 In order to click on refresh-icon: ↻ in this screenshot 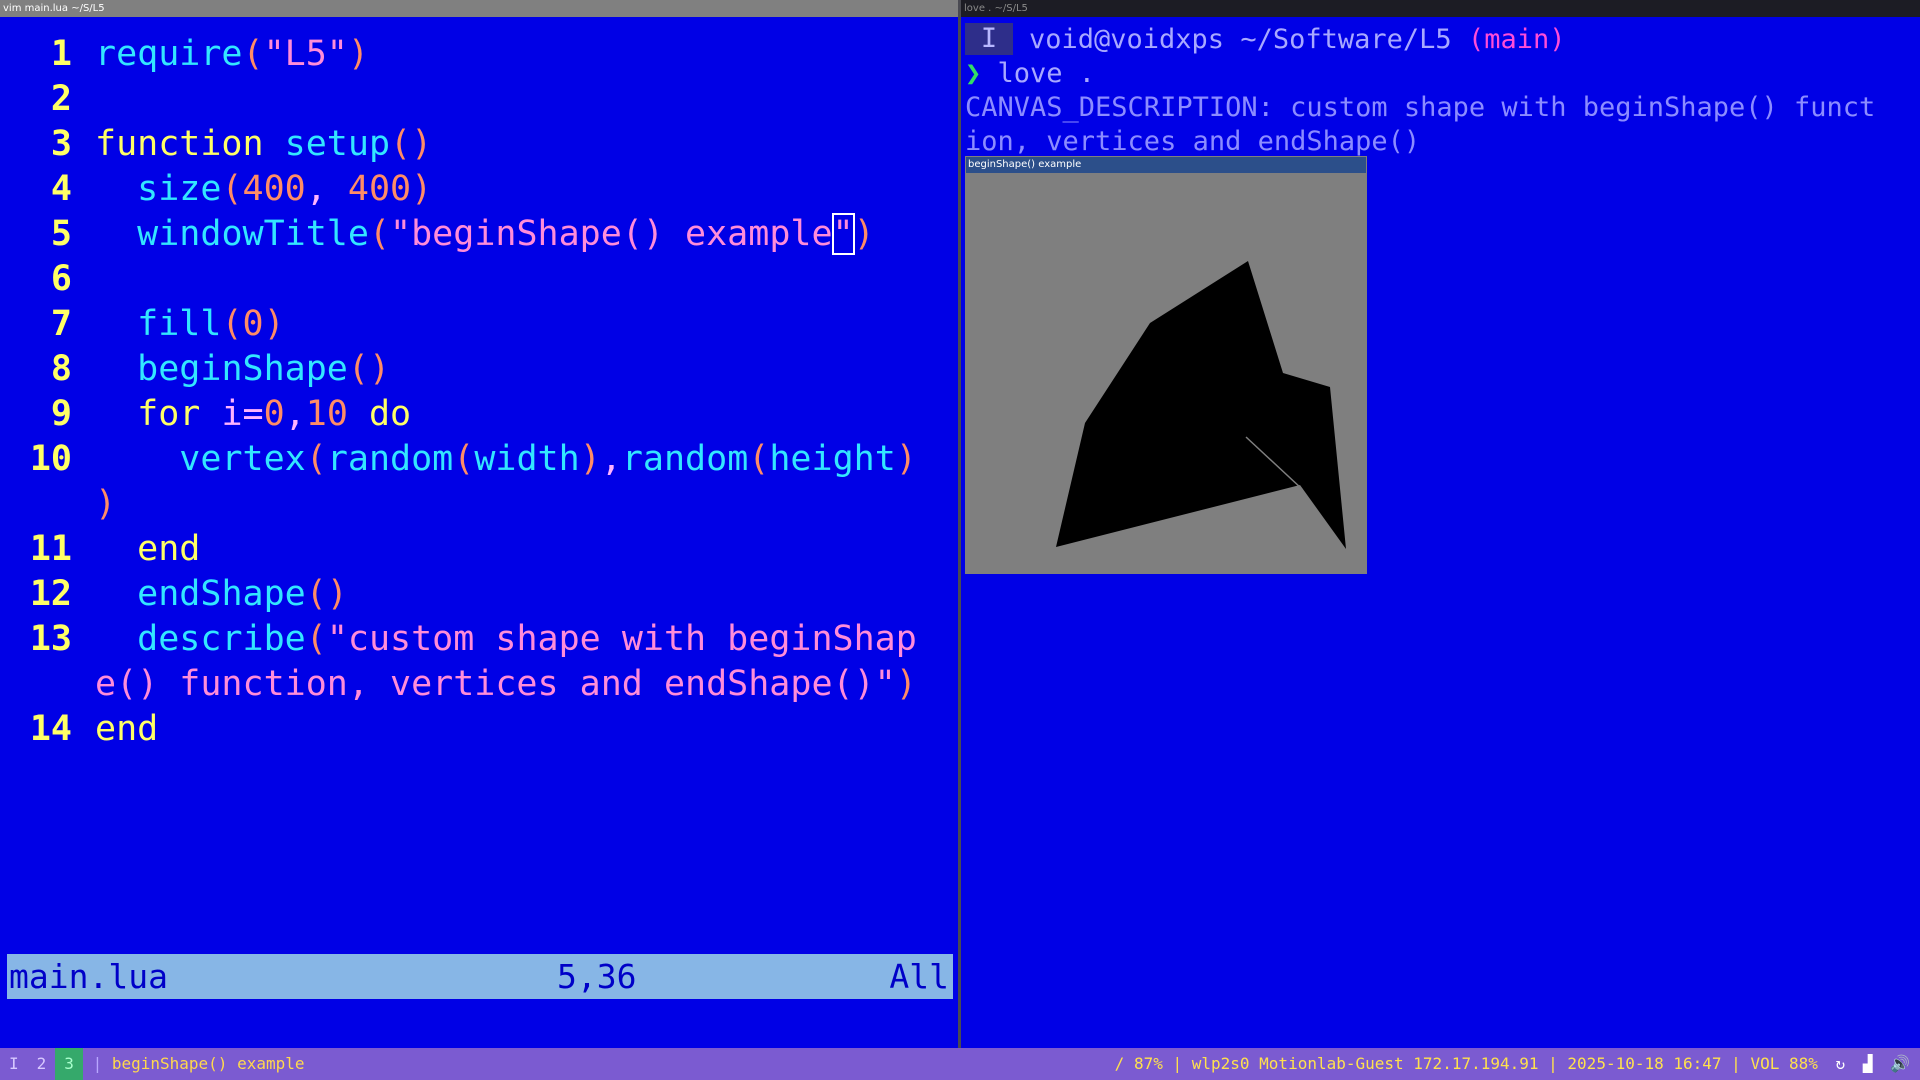, I will do `click(1841, 1064)`.